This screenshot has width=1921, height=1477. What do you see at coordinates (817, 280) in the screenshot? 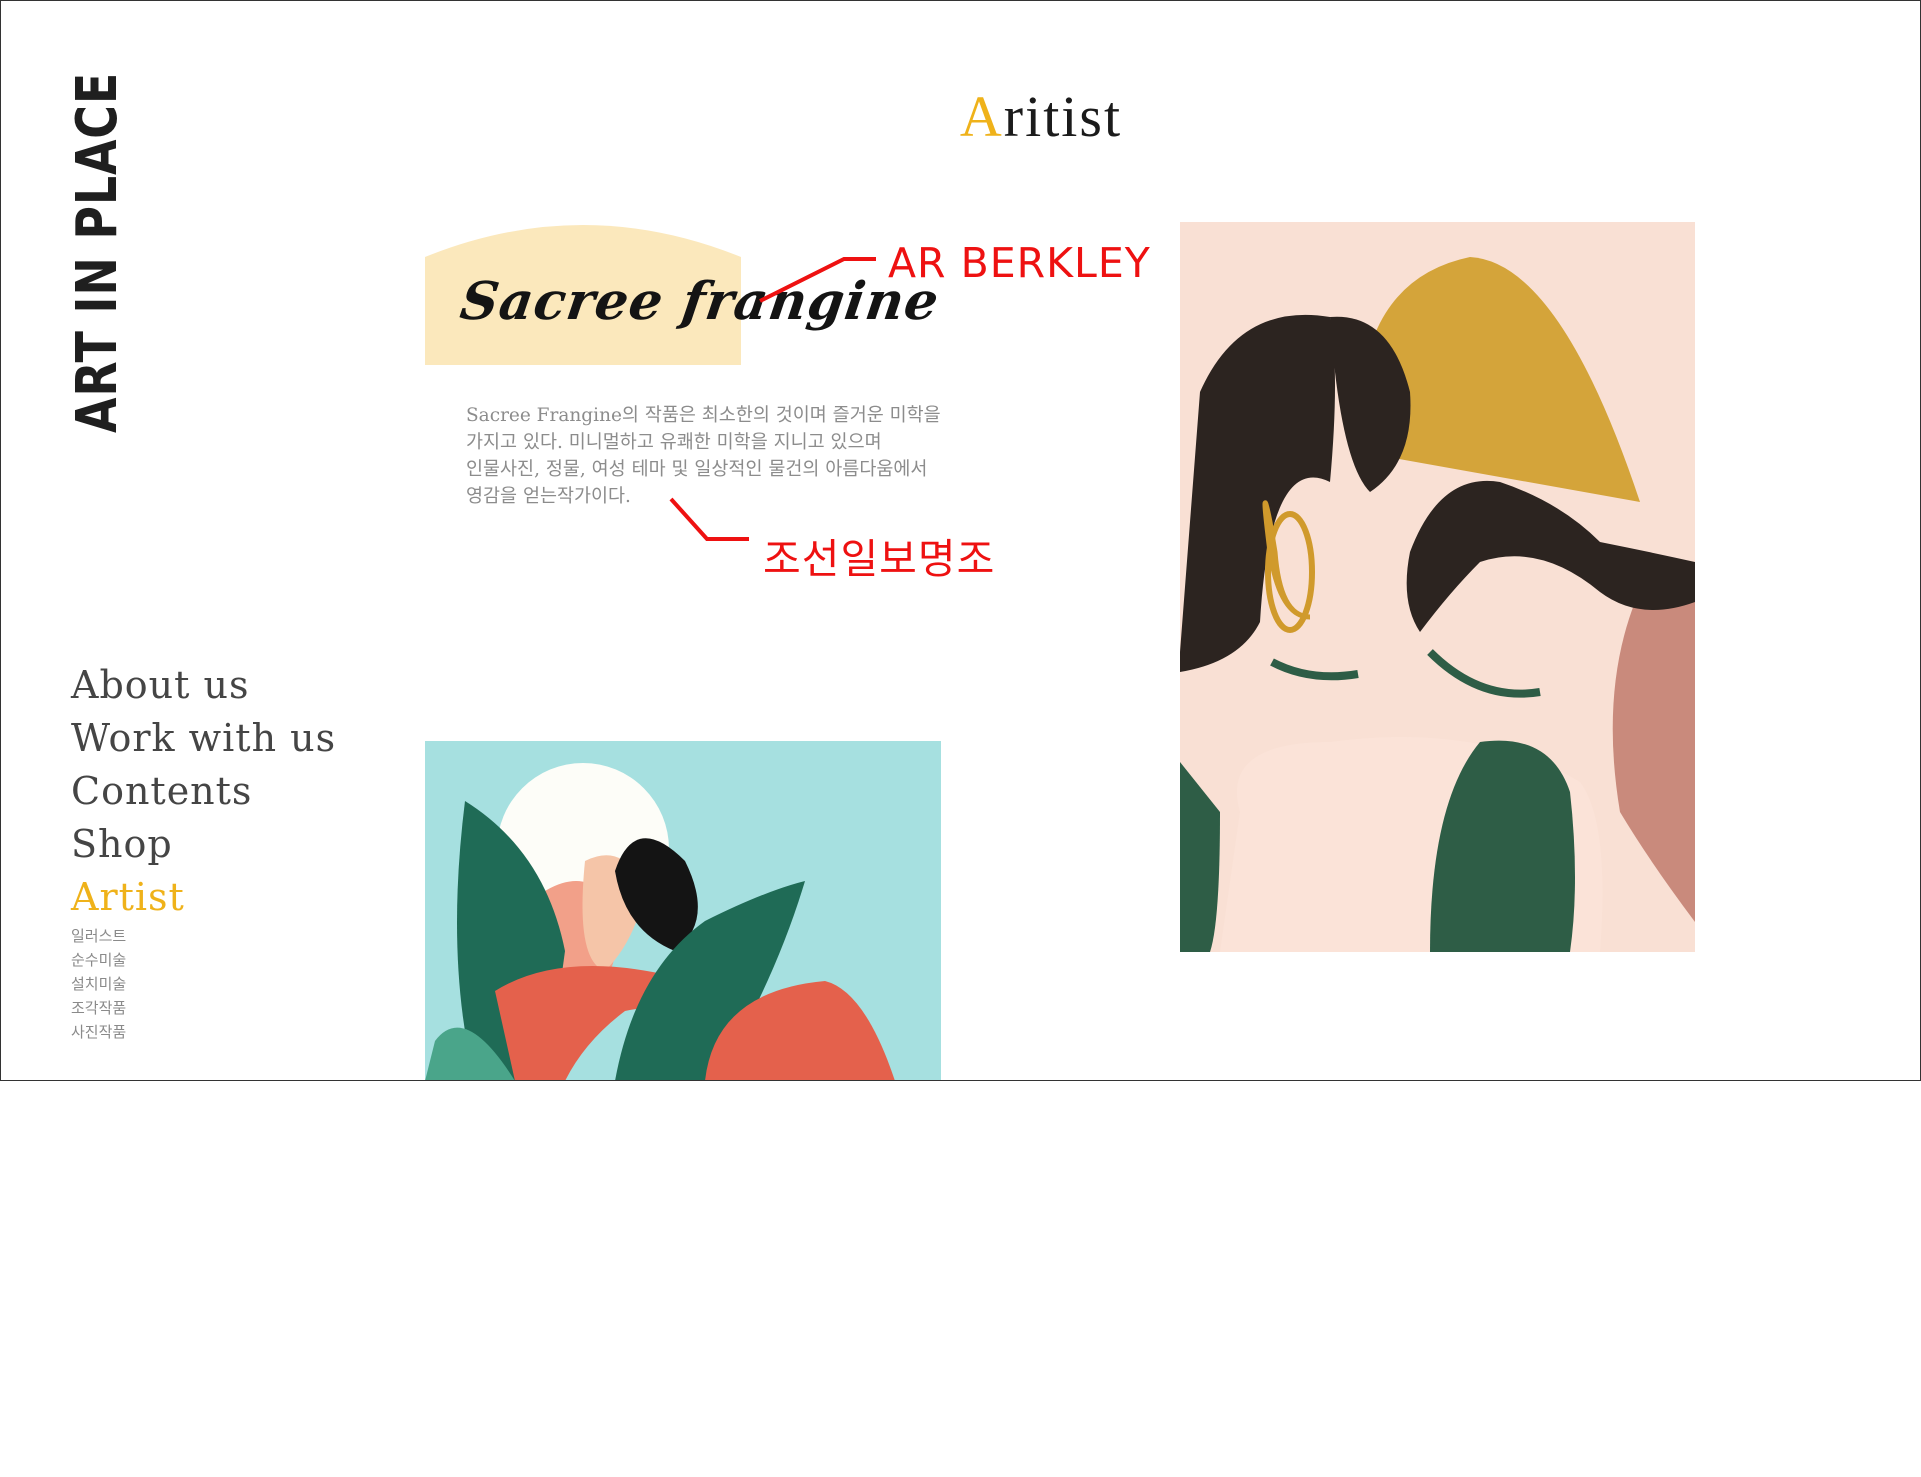
I see `annotation-line-title-font` at bounding box center [817, 280].